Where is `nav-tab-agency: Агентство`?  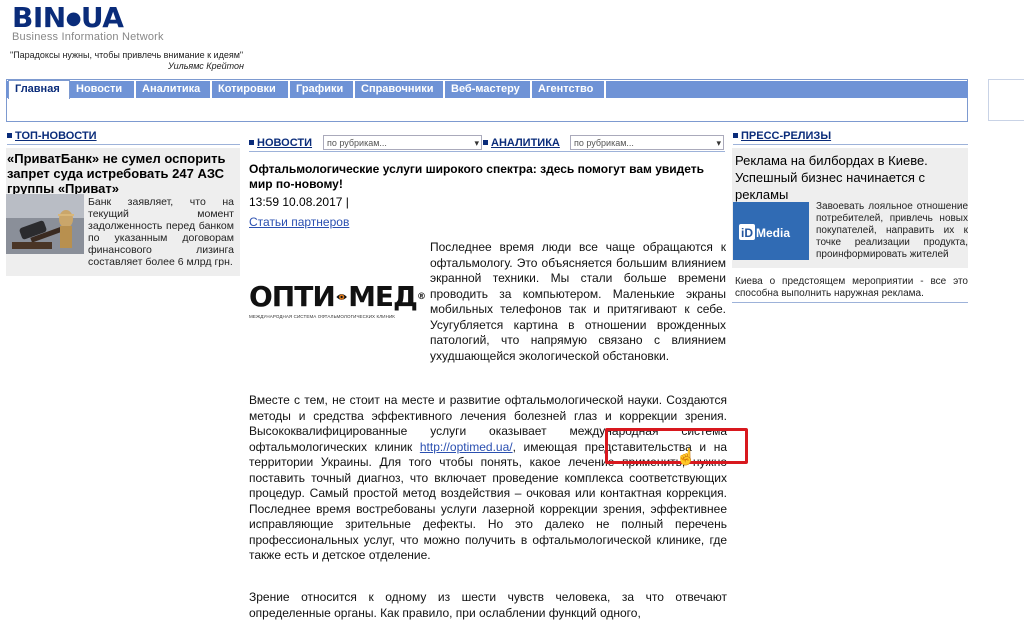
nav-tab-agency: Агентство is located at coordinates (569, 89).